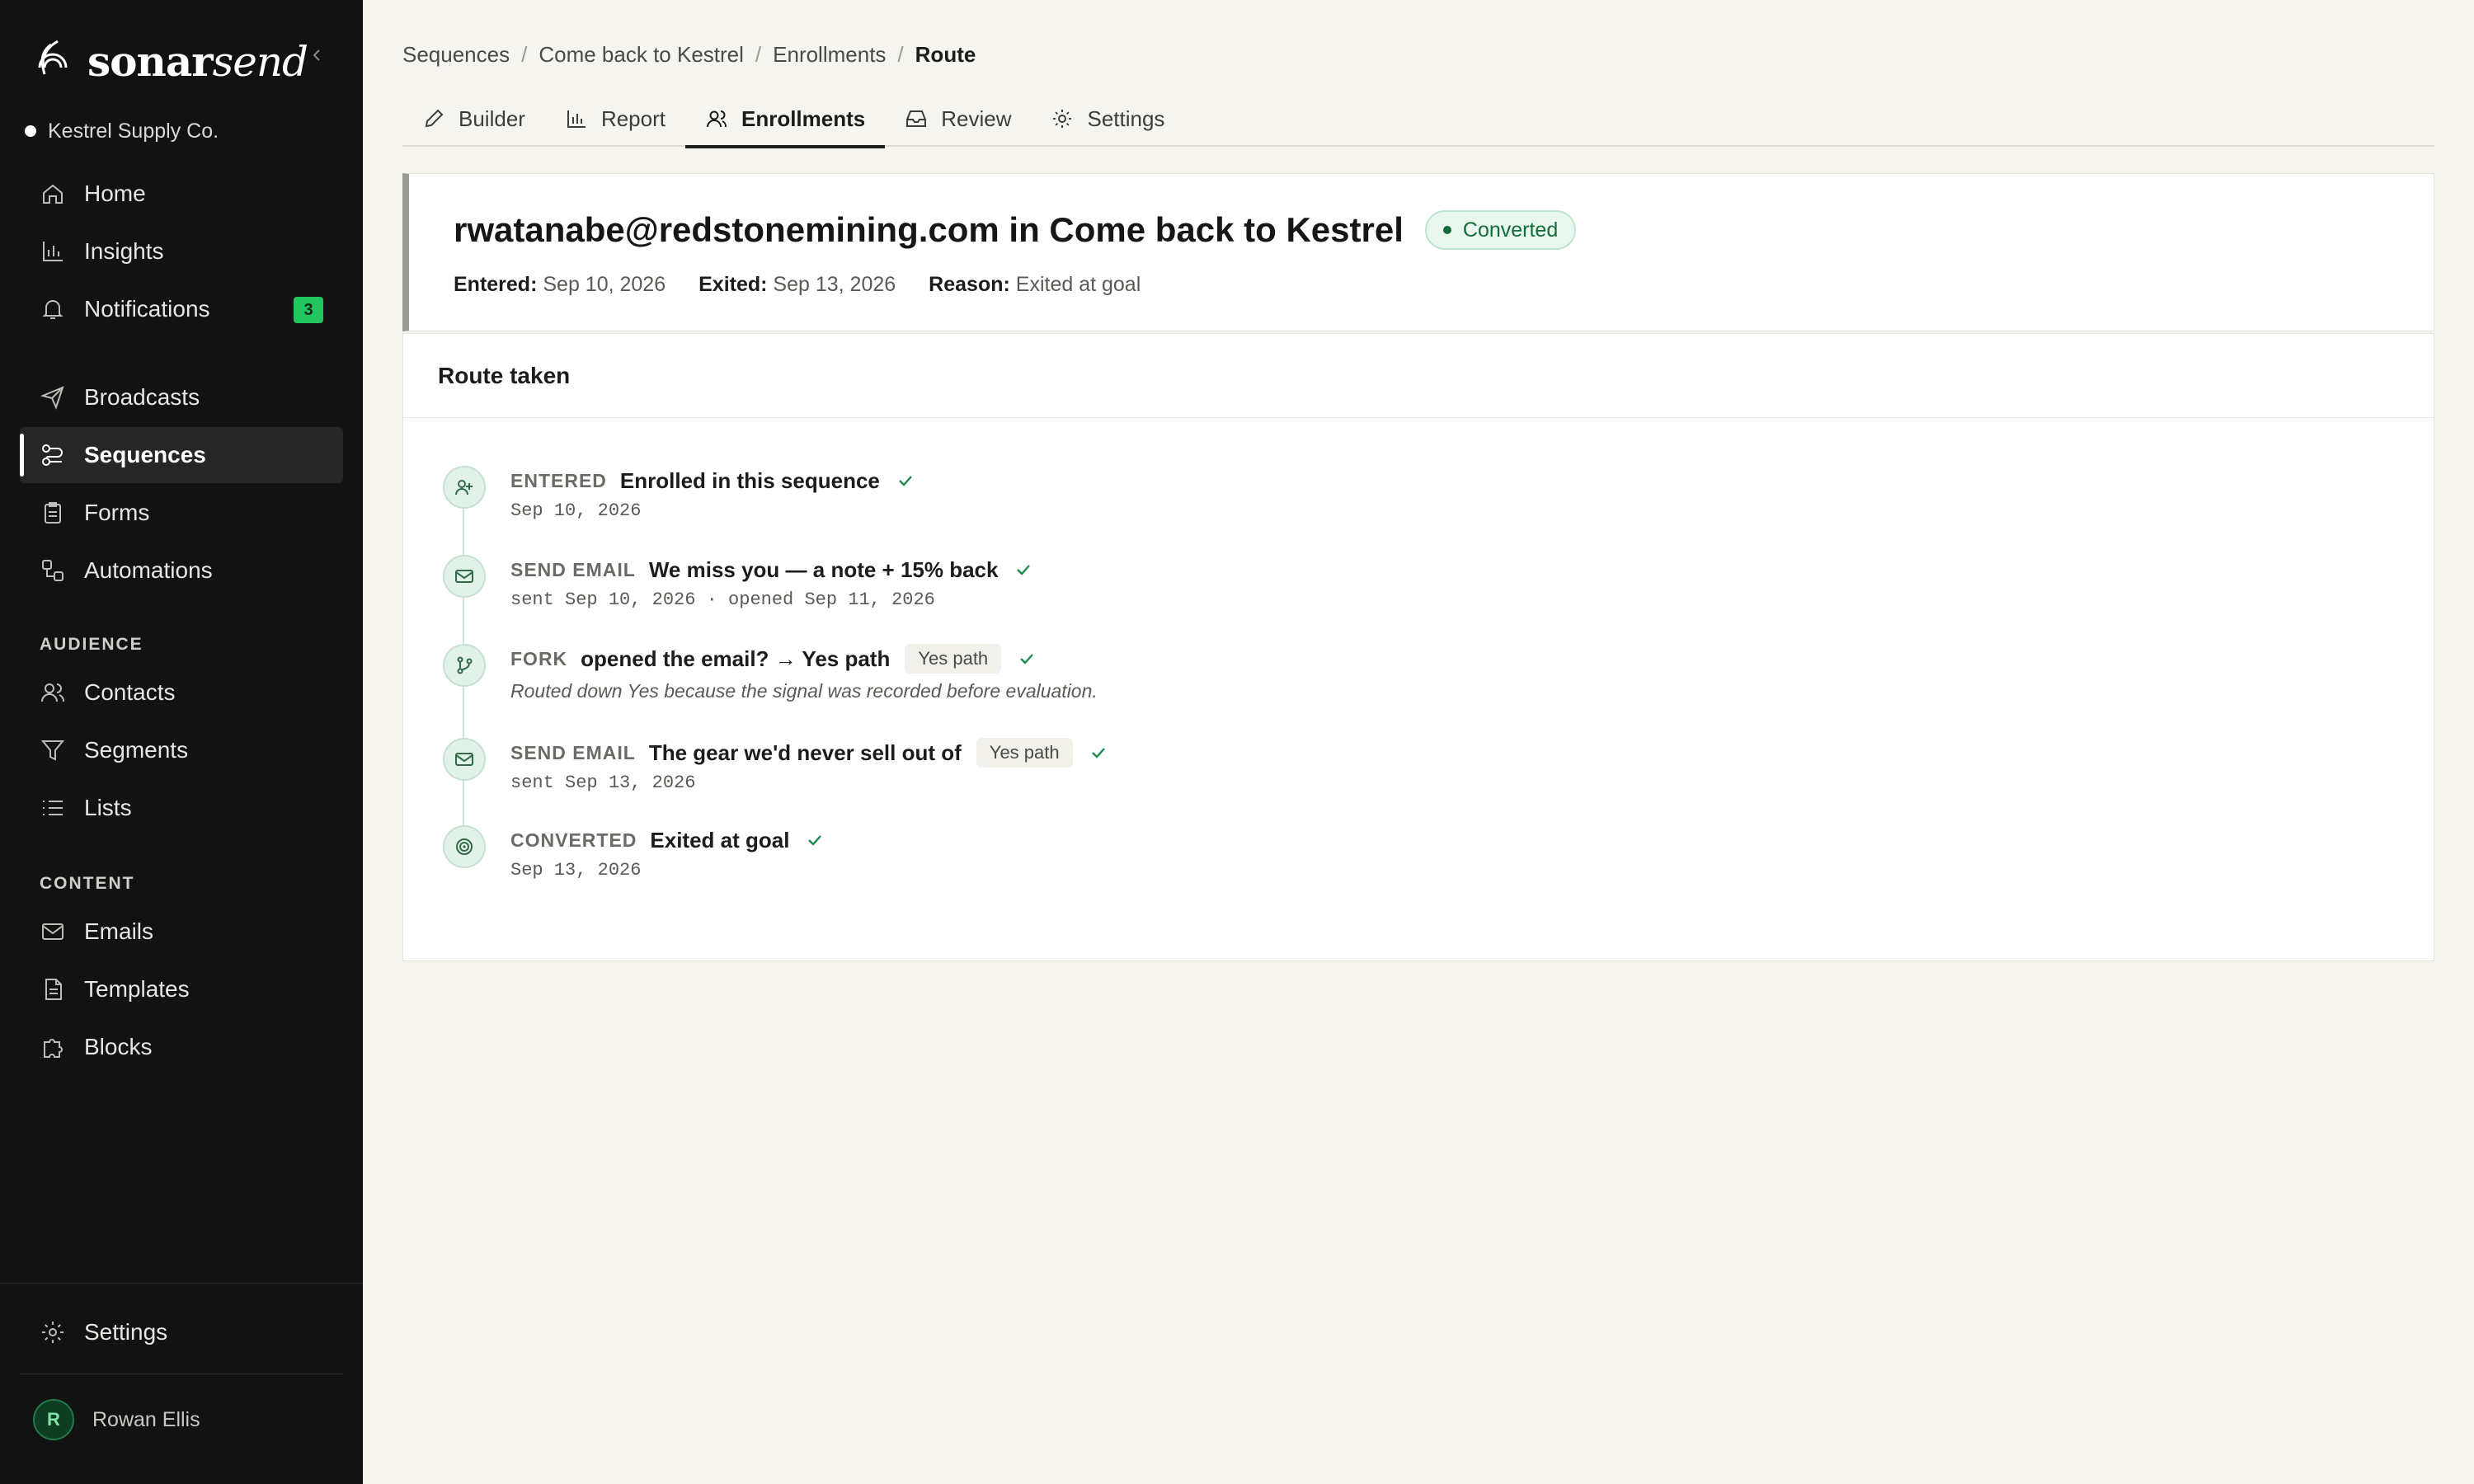 Image resolution: width=2474 pixels, height=1484 pixels. I want to click on tab-report: Report, so click(615, 119).